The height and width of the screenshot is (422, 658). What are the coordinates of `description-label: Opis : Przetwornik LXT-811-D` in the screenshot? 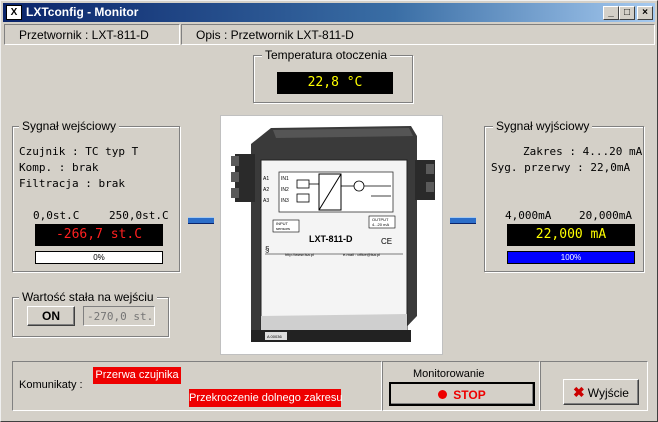 It's located at (275, 35).